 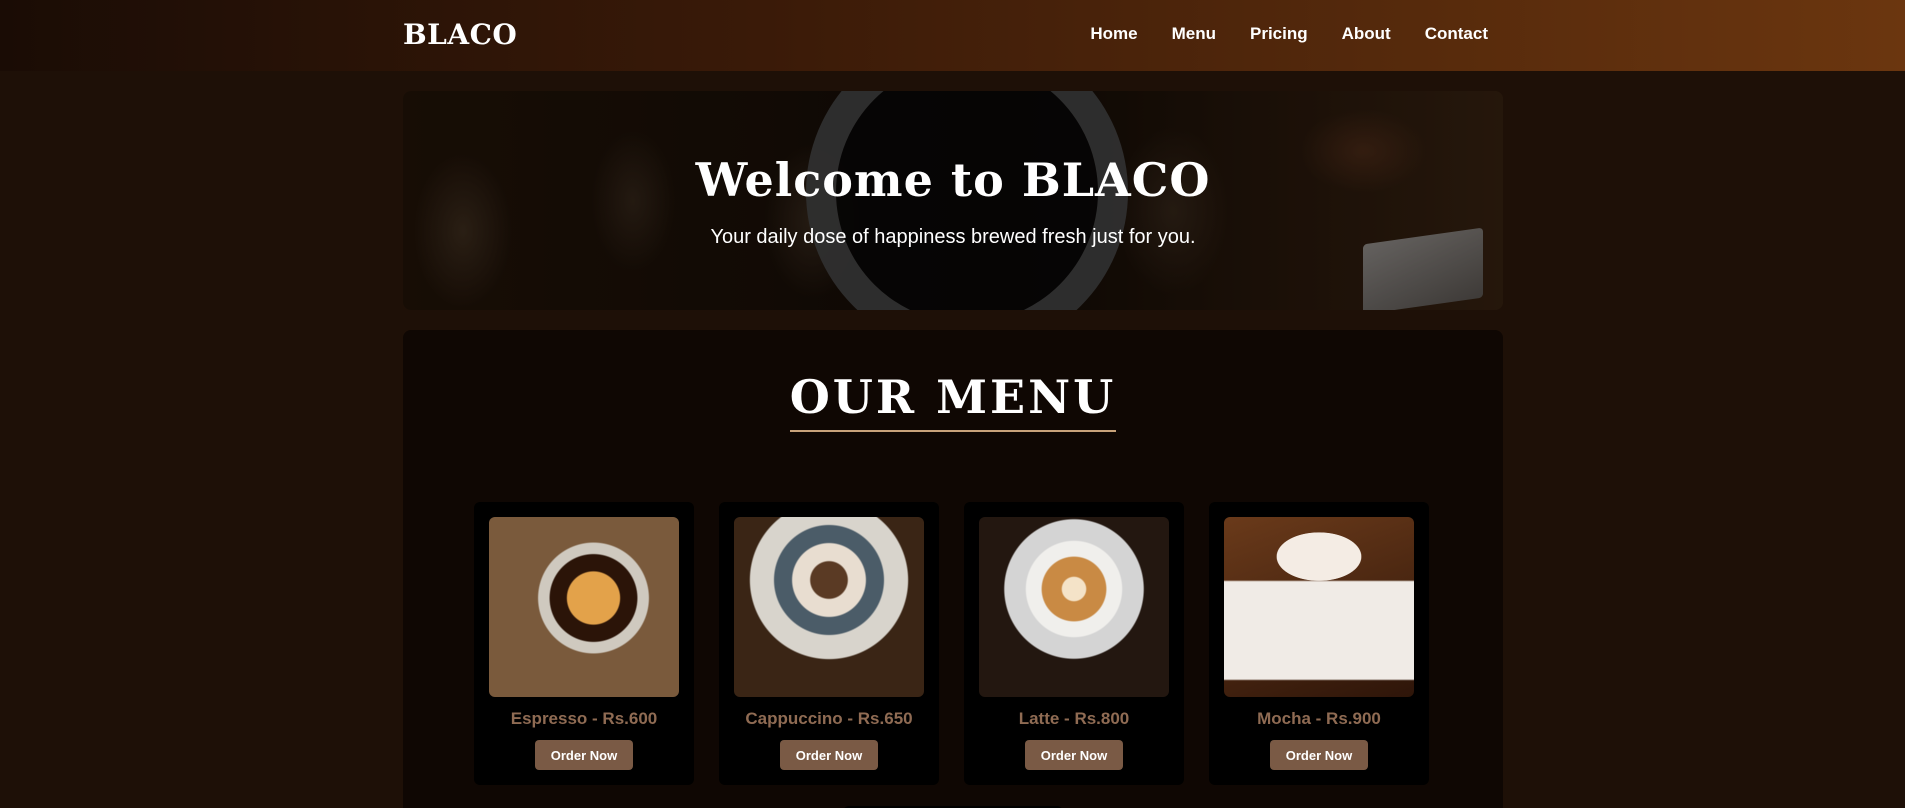 I want to click on hero-title: Welcome to BLACO, so click(x=953, y=180).